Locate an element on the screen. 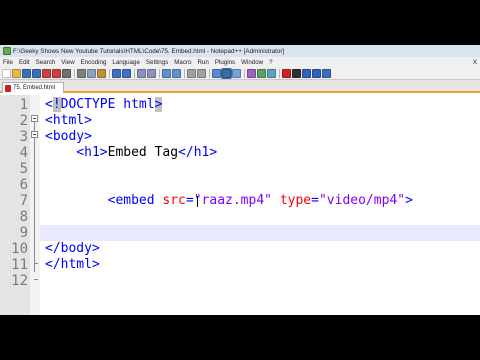 The height and width of the screenshot is (360, 480). letterbox-top is located at coordinates (240, 22).